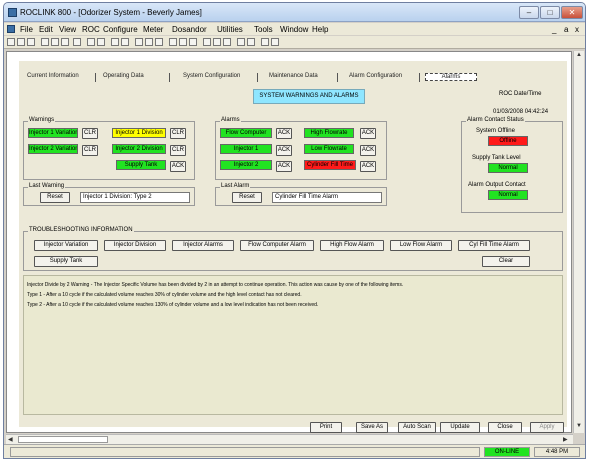 The image size is (589, 461). I want to click on menu-meter: Meter, so click(153, 29).